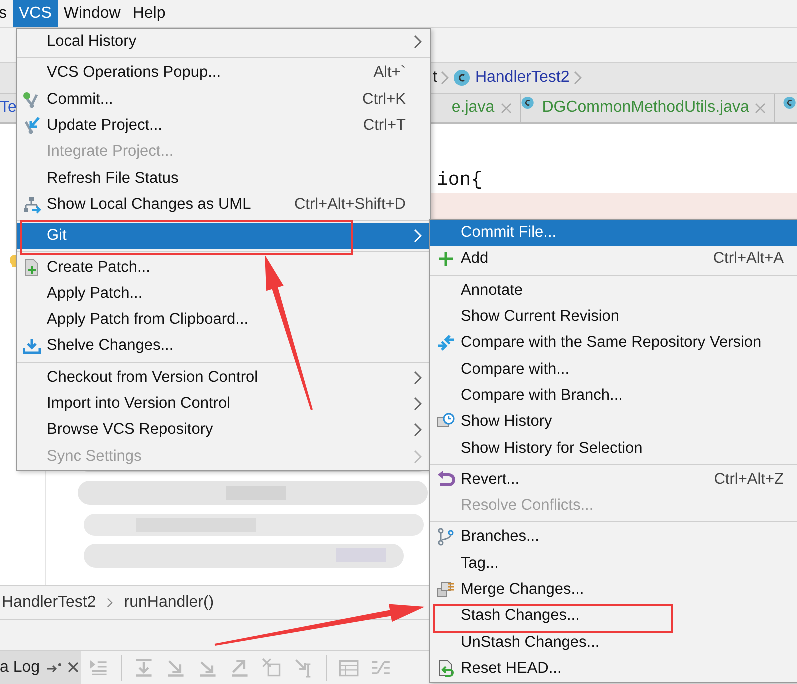 This screenshot has height=684, width=797. What do you see at coordinates (223, 73) in the screenshot?
I see `menu-item: VCS Operations Popup... Alt+`` at bounding box center [223, 73].